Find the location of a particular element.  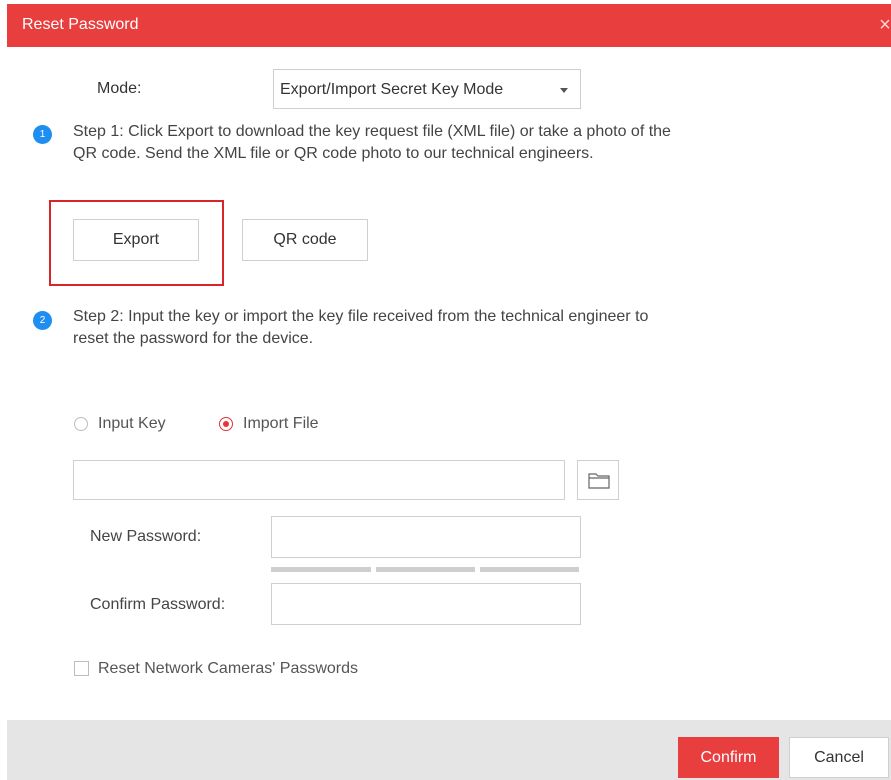

input-key-option: Input Key is located at coordinates (120, 424).